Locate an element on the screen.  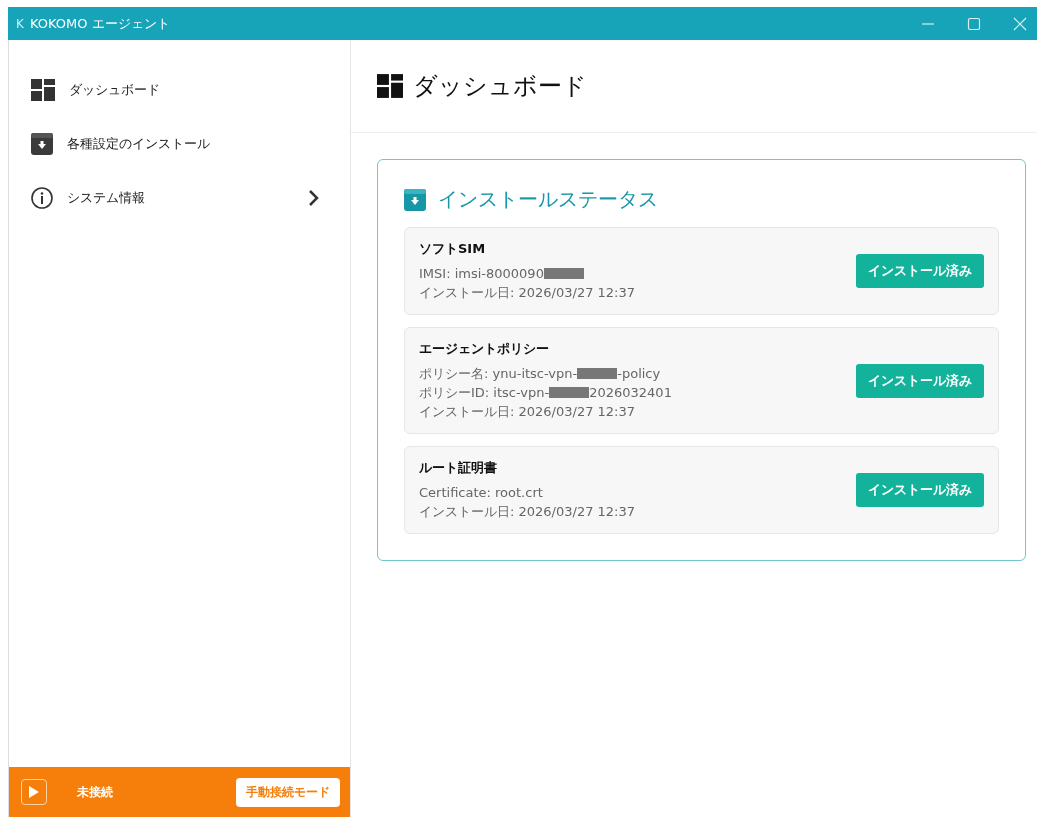
item-detail: ポリシーID: itsc-vpn- is located at coordinates (484, 392).